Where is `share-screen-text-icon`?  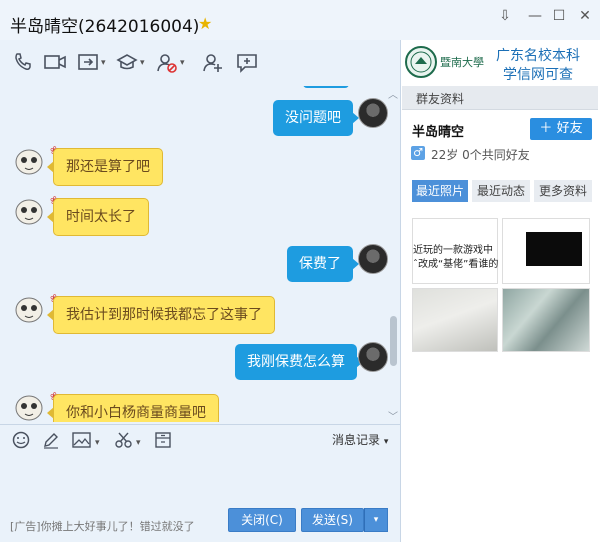 share-screen-text-icon is located at coordinates (247, 63).